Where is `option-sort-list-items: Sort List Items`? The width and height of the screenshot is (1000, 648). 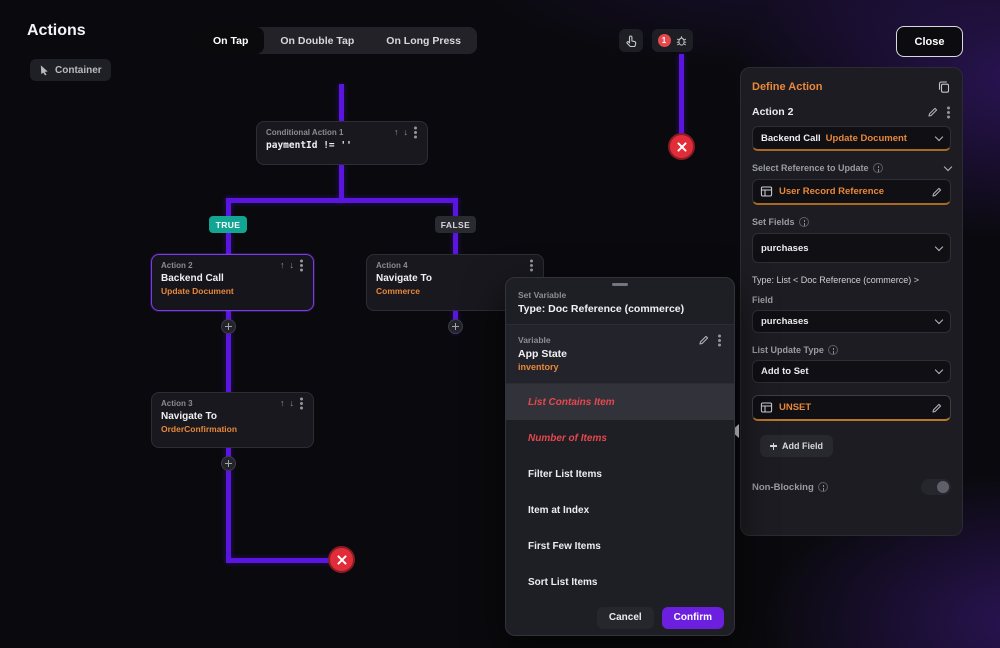
option-sort-list-items: Sort List Items is located at coordinates (620, 582).